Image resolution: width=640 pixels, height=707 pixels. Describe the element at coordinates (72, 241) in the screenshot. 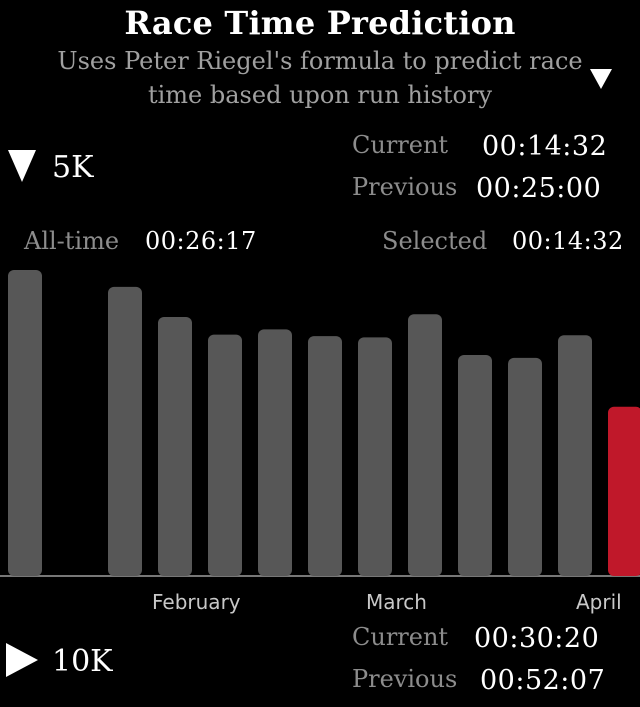

I see `alltime-label: All-time` at that location.